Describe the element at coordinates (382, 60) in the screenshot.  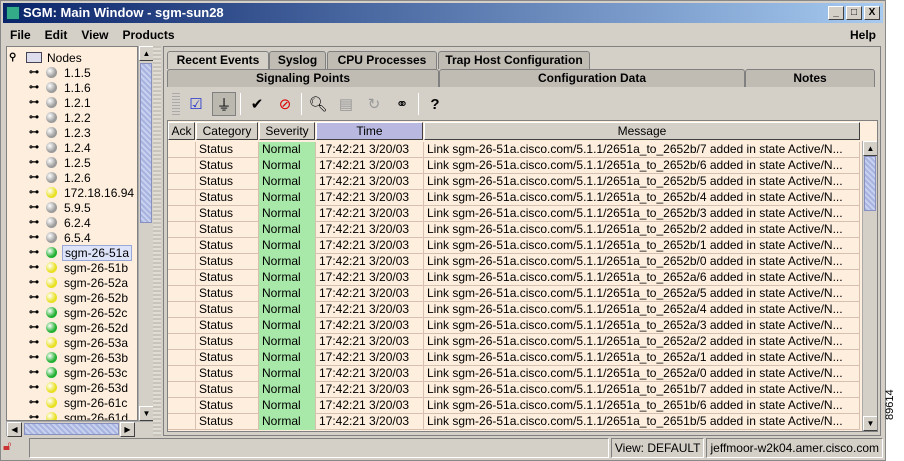
I see `tab-cpu-processes: CPU Processes` at that location.